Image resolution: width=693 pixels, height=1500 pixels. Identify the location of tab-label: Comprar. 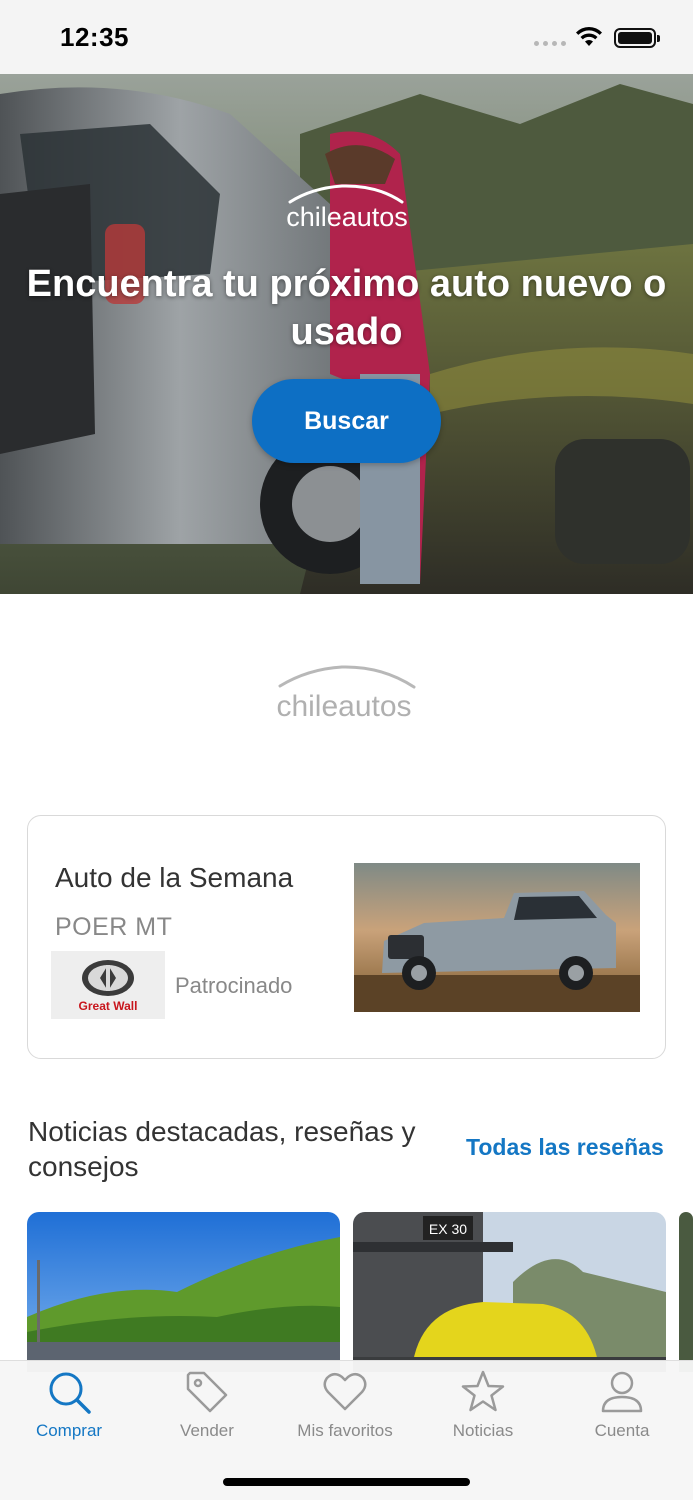
(69, 1430).